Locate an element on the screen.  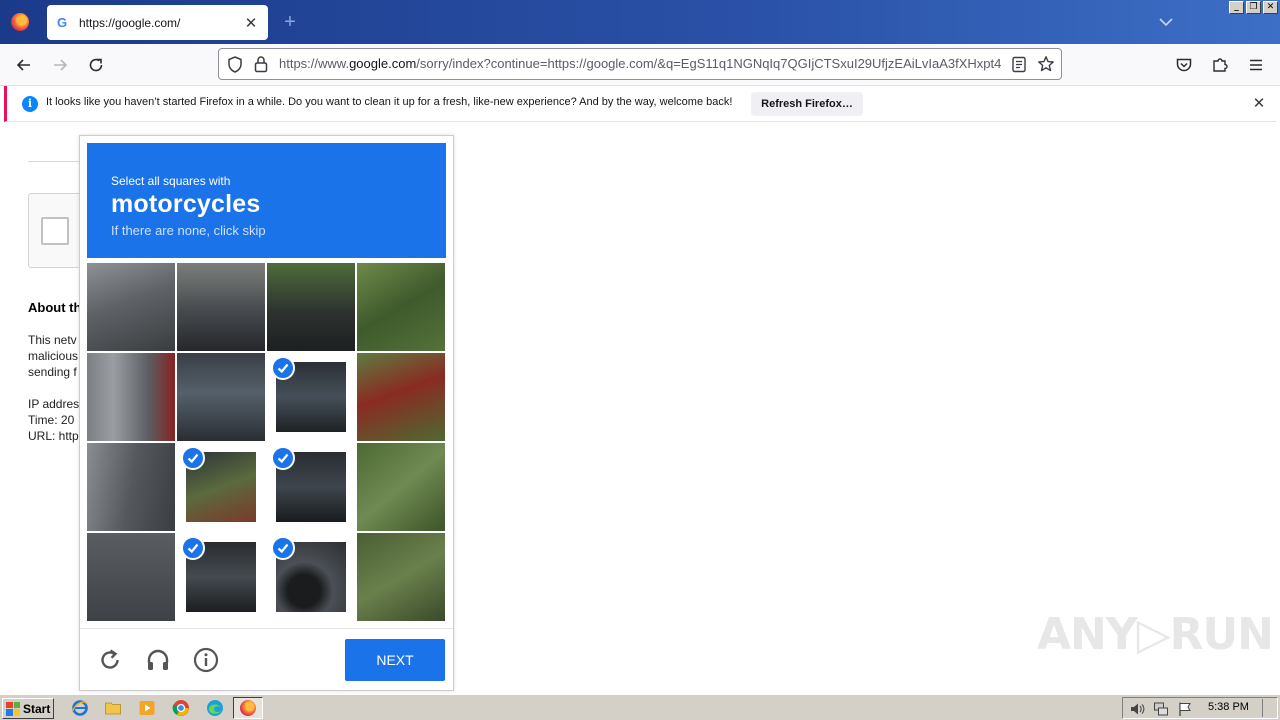
firefox-menu-button is located at coordinates (20, 22).